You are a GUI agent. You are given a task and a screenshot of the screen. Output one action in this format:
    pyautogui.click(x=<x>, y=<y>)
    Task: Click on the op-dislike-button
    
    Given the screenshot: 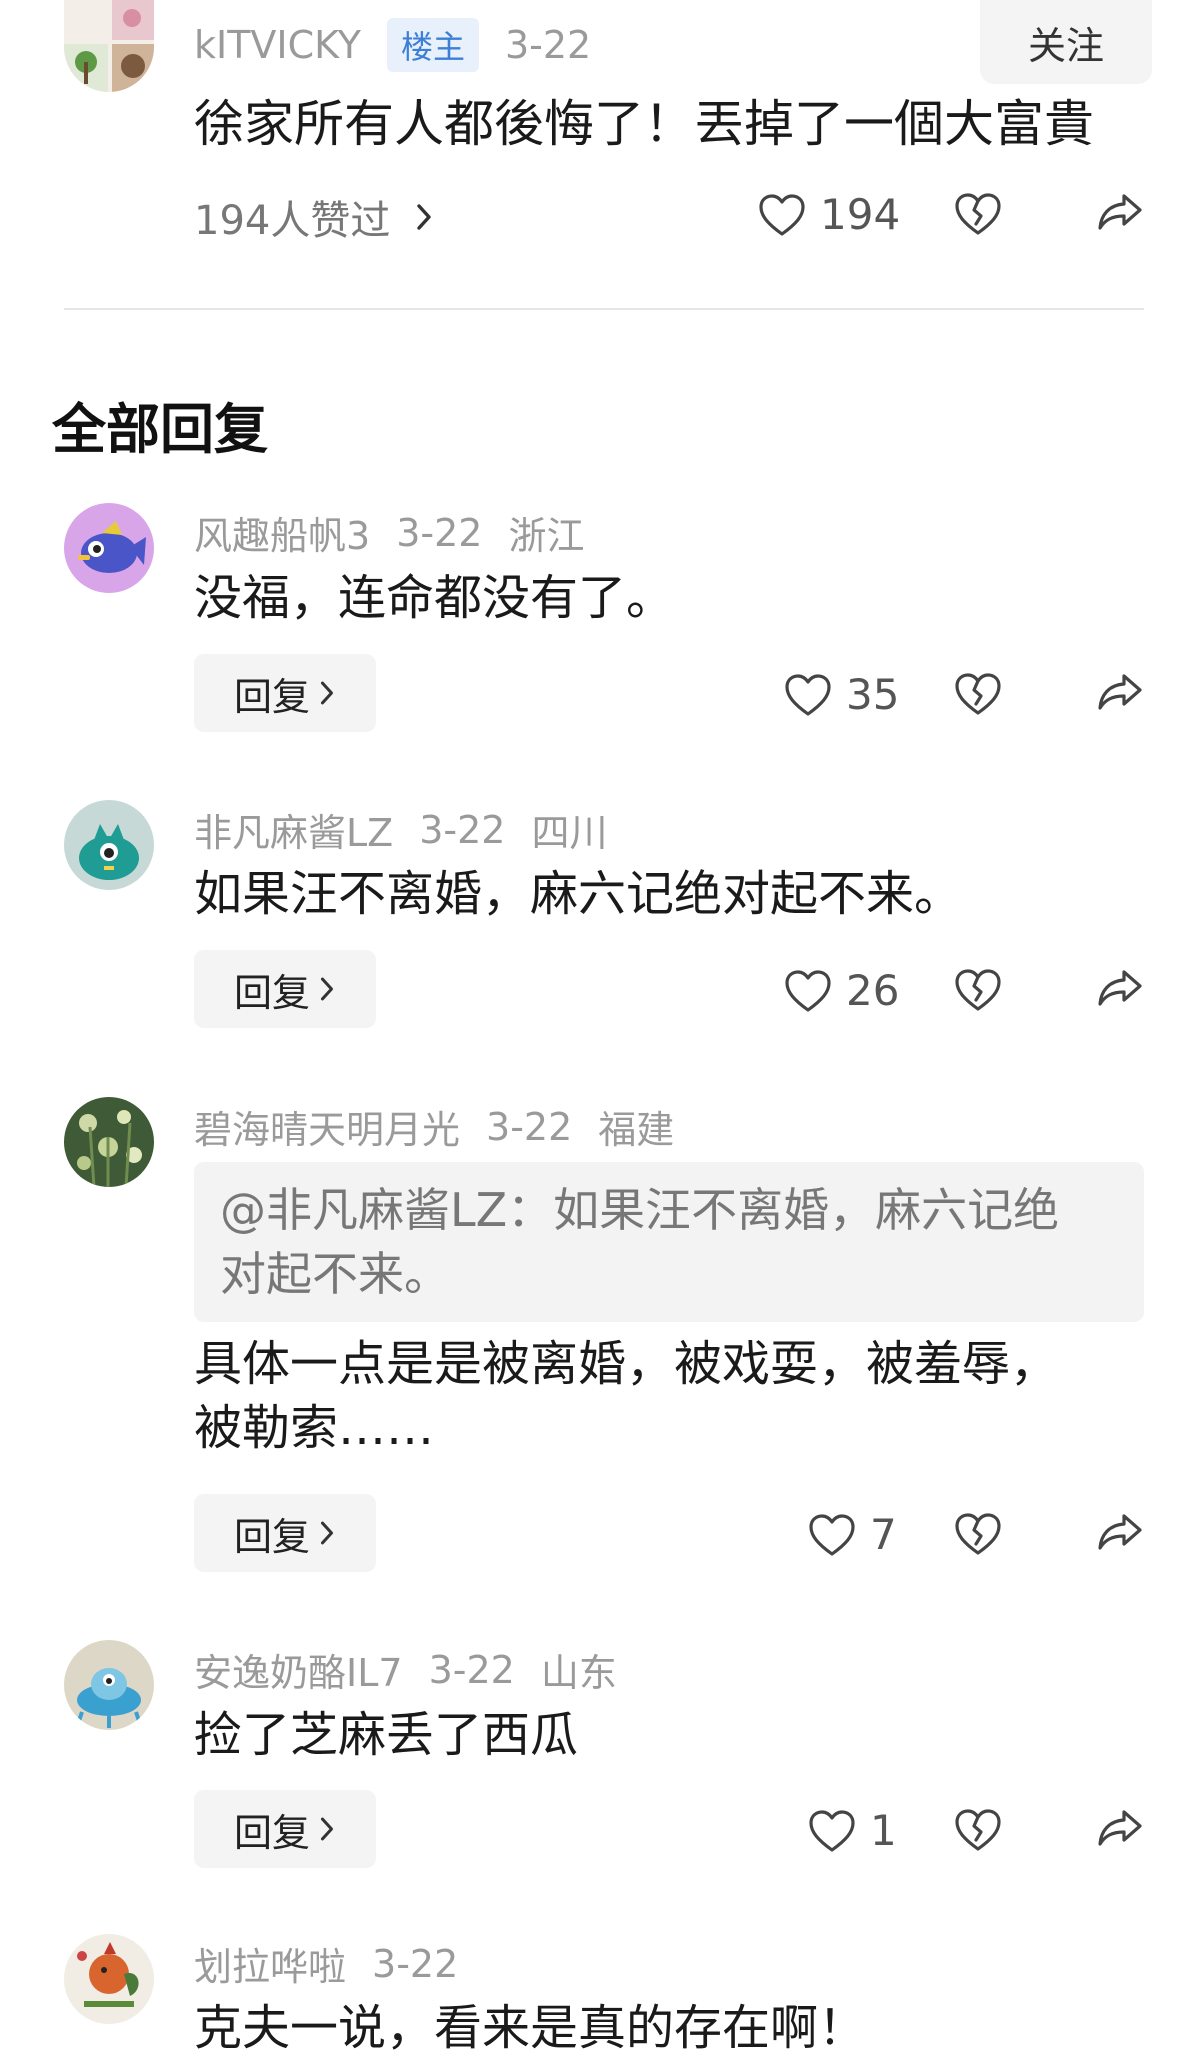 What is the action you would take?
    pyautogui.click(x=978, y=214)
    